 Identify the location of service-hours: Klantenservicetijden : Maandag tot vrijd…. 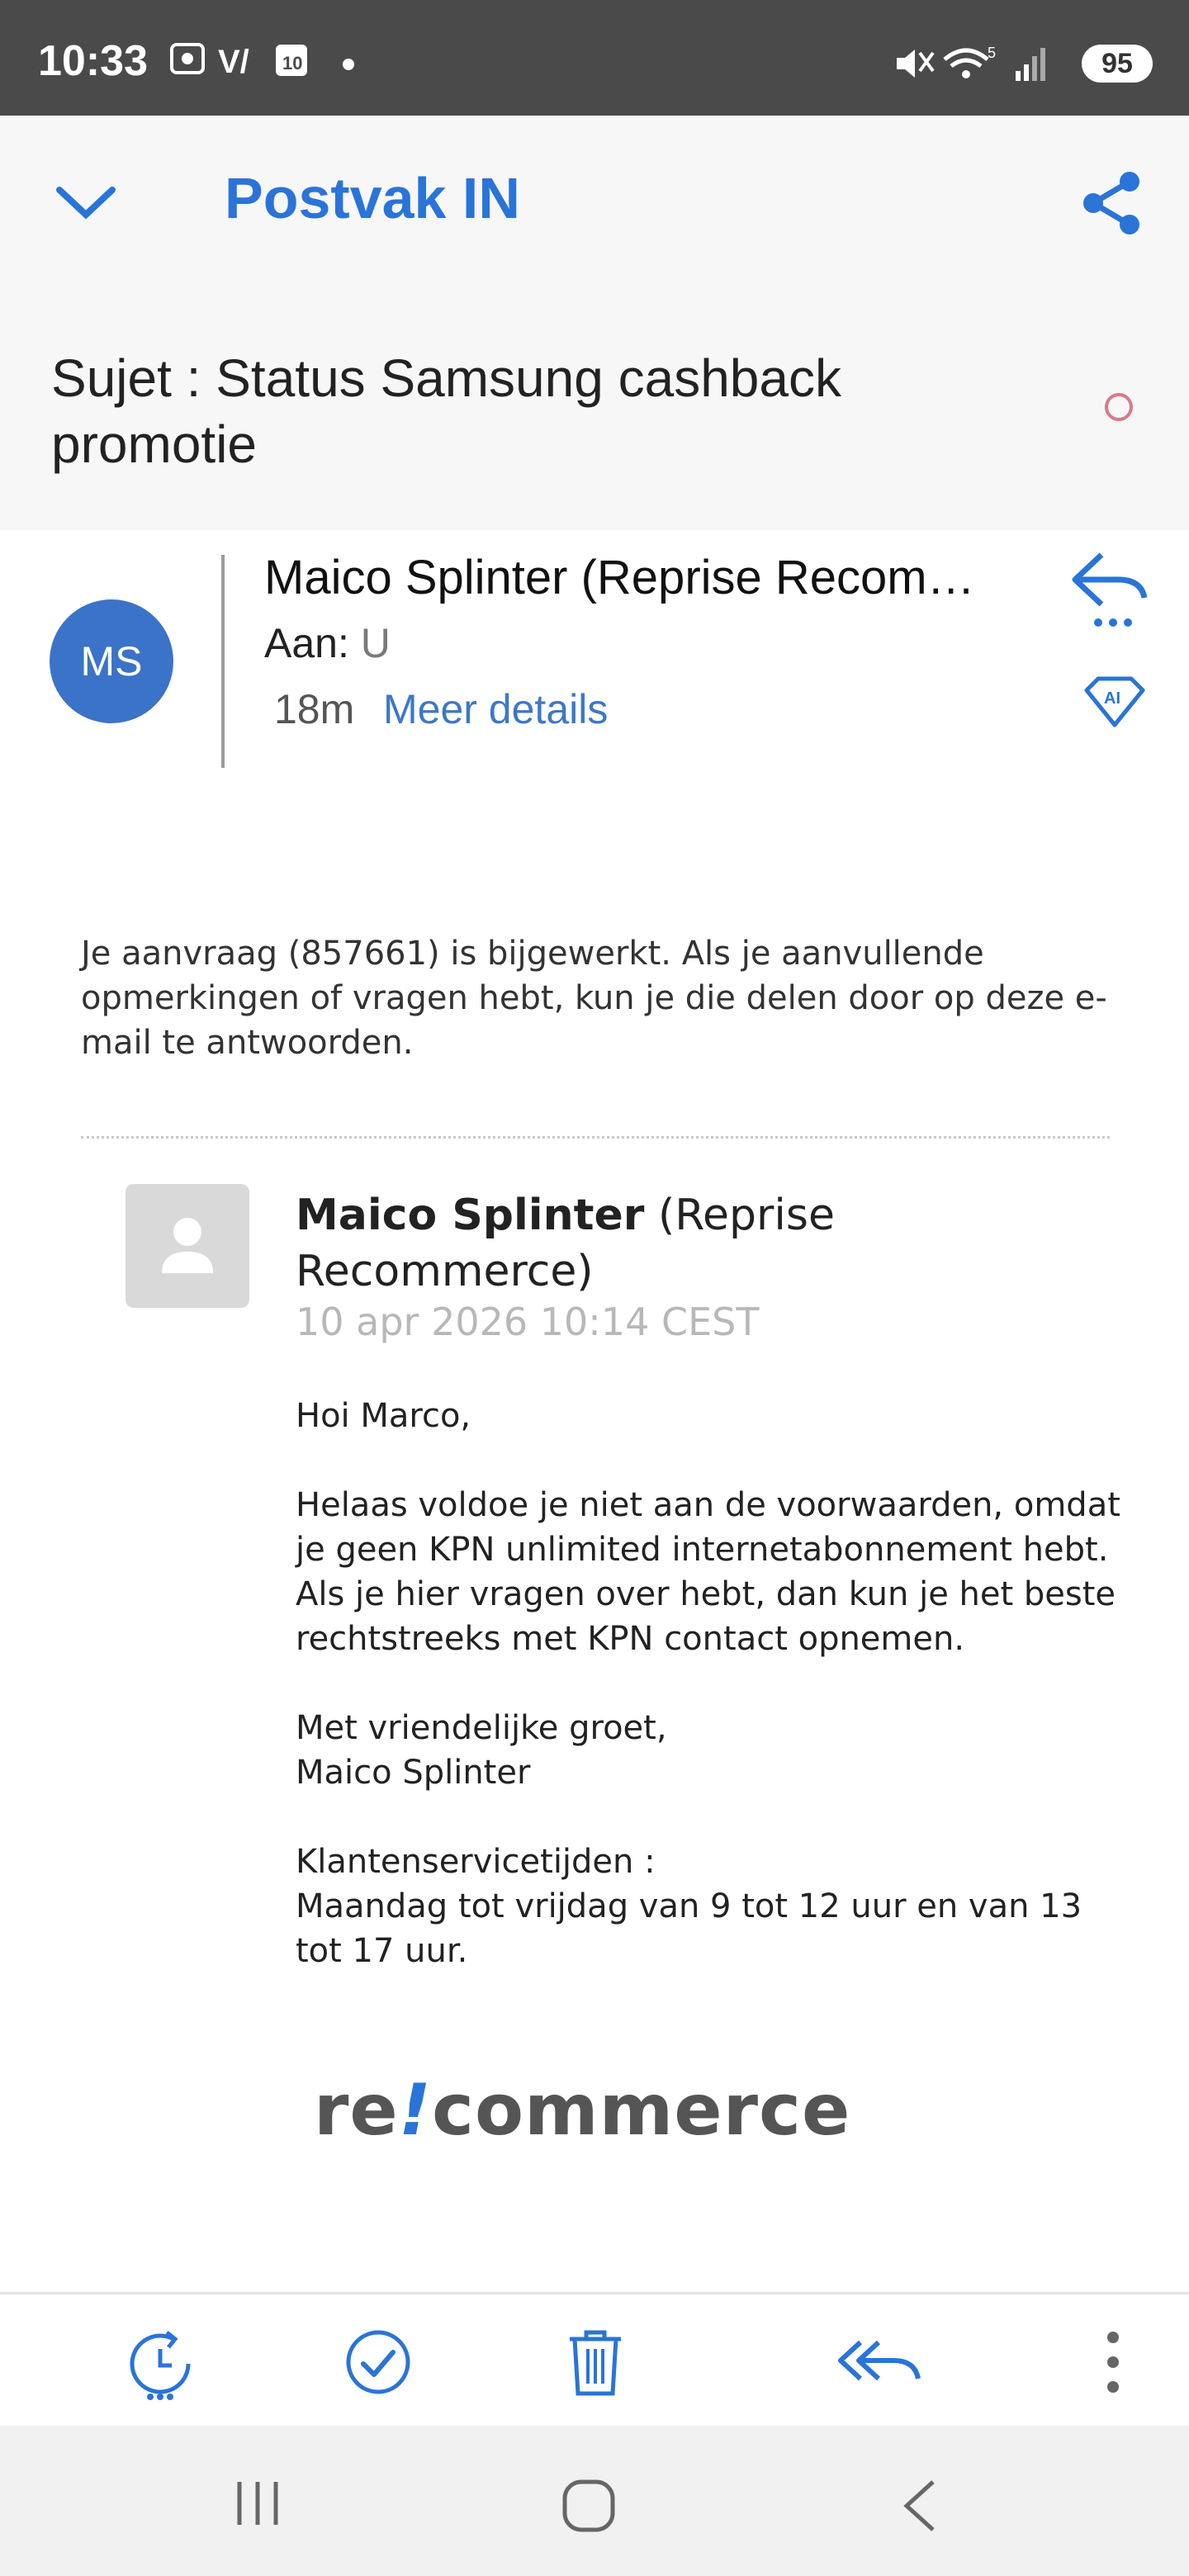
(708, 1906).